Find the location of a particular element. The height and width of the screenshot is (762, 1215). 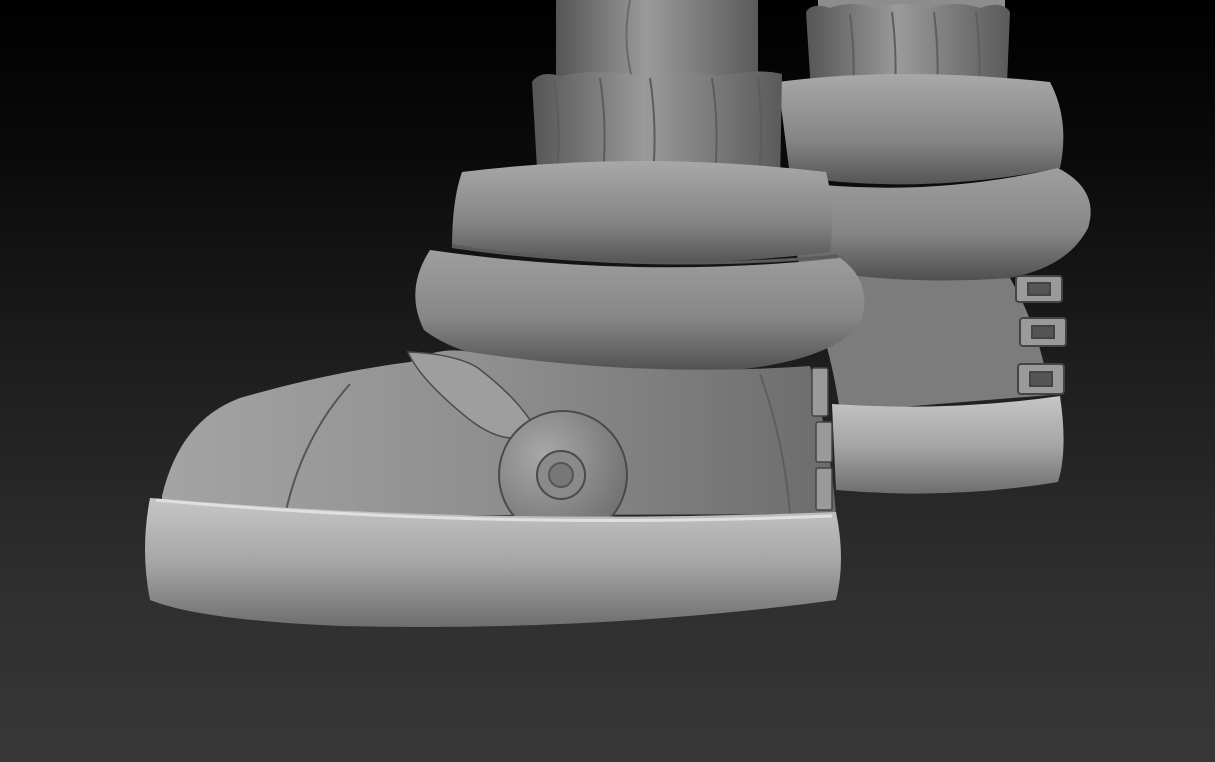

back-buckles is located at coordinates (1041, 335).